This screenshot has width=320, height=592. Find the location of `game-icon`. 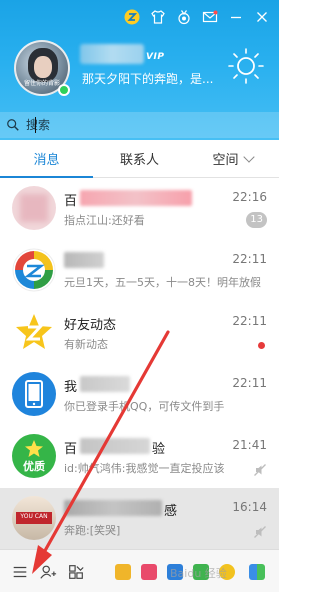

game-icon is located at coordinates (123, 572).